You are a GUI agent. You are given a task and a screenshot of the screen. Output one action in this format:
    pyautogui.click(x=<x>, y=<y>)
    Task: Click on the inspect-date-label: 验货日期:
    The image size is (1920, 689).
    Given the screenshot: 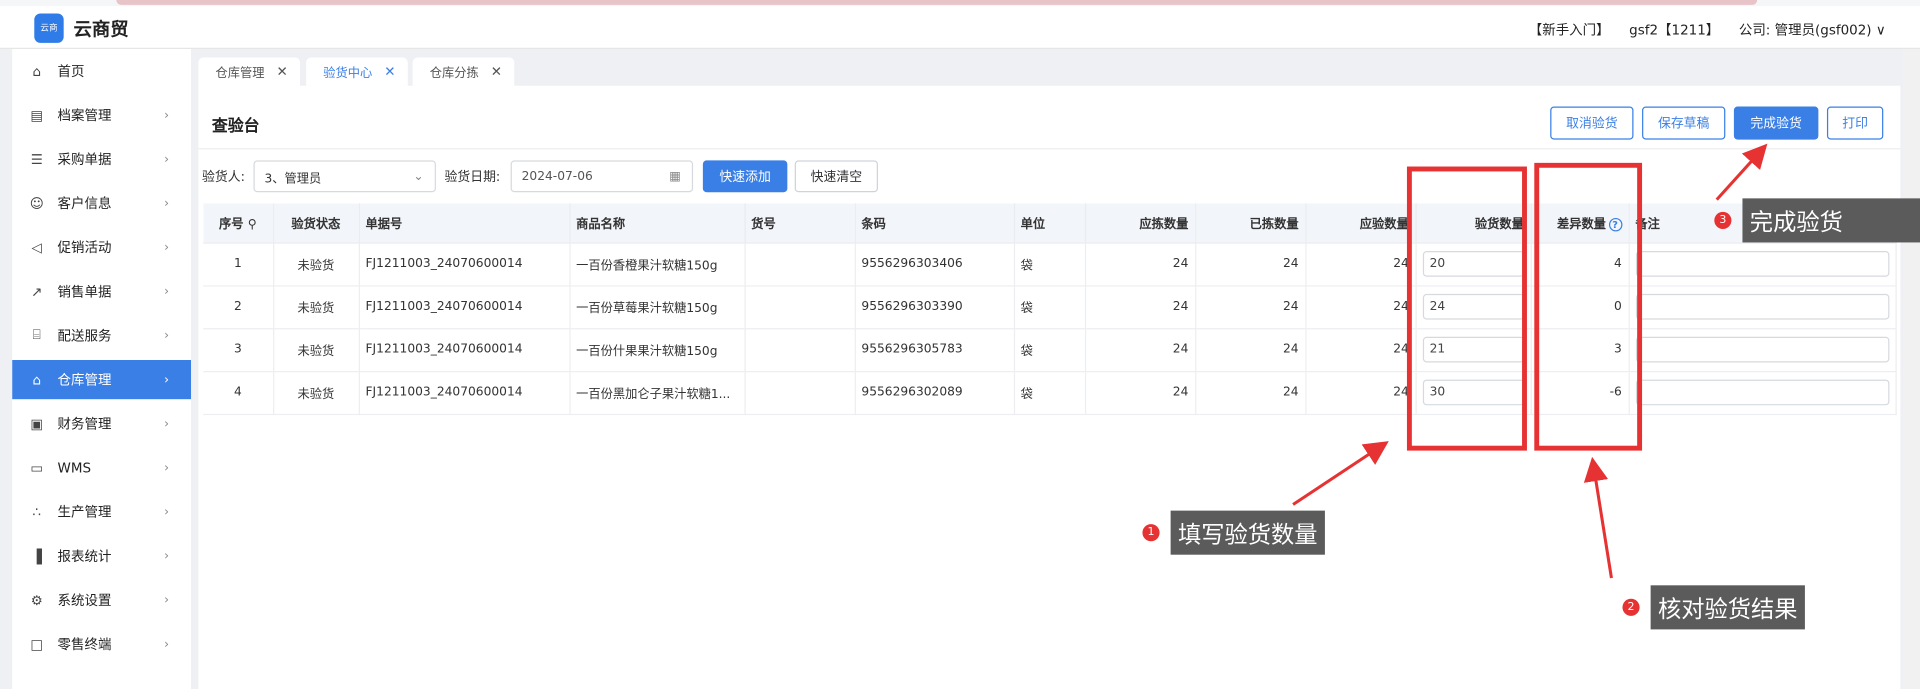 What is the action you would take?
    pyautogui.click(x=472, y=177)
    